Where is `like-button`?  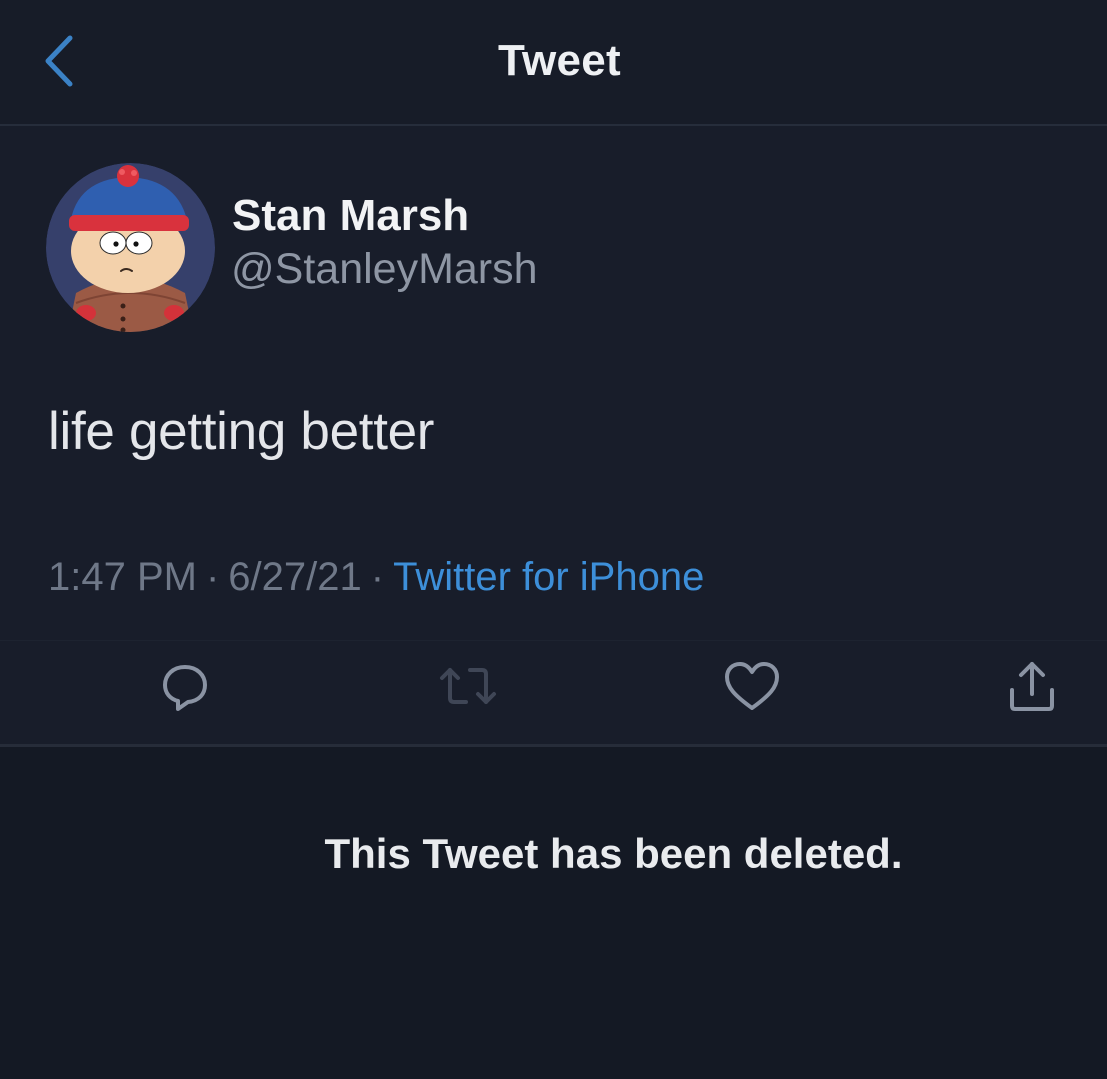 like-button is located at coordinates (752, 686).